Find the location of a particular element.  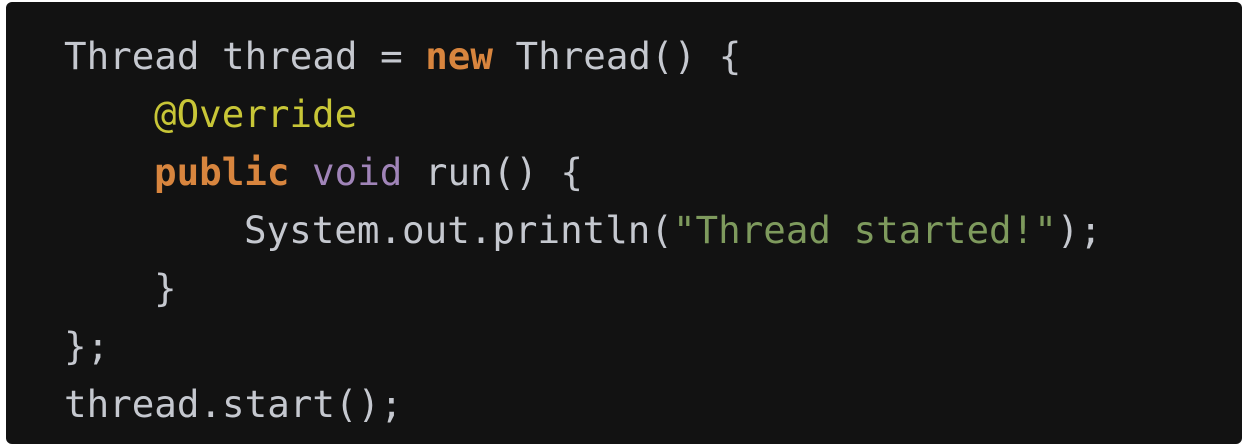

string-literal: "Thread started!" is located at coordinates (864, 230).